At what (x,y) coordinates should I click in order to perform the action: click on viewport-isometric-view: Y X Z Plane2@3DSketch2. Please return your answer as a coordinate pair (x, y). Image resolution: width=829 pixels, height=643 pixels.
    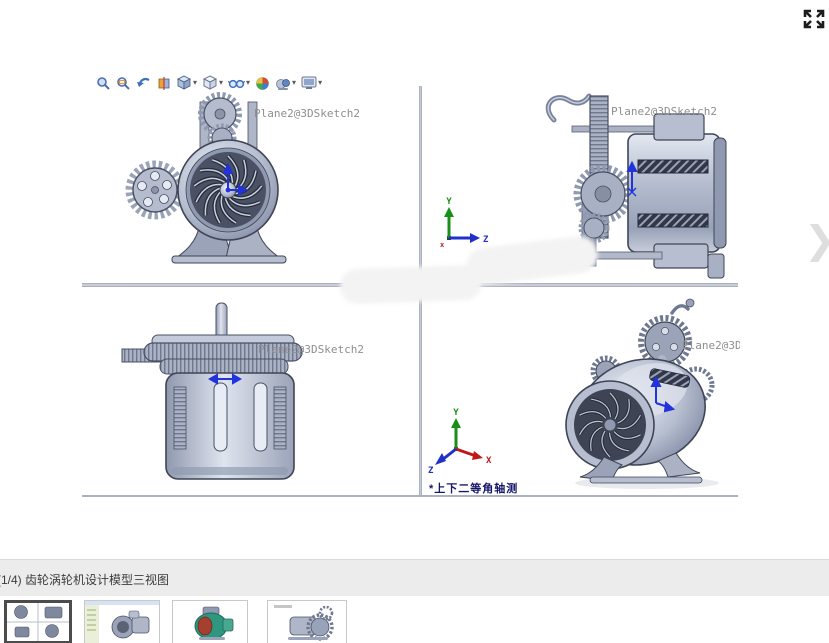
    Looking at the image, I should click on (581, 391).